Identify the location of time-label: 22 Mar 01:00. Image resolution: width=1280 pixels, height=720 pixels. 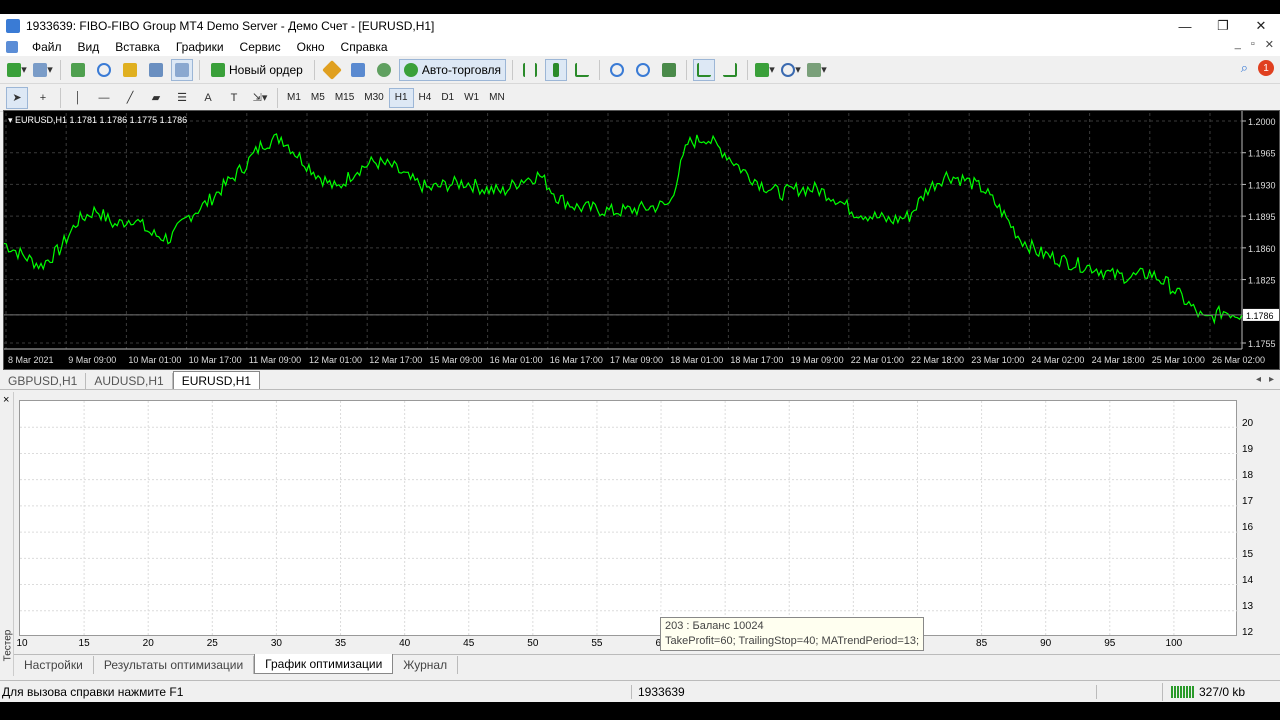
(877, 360).